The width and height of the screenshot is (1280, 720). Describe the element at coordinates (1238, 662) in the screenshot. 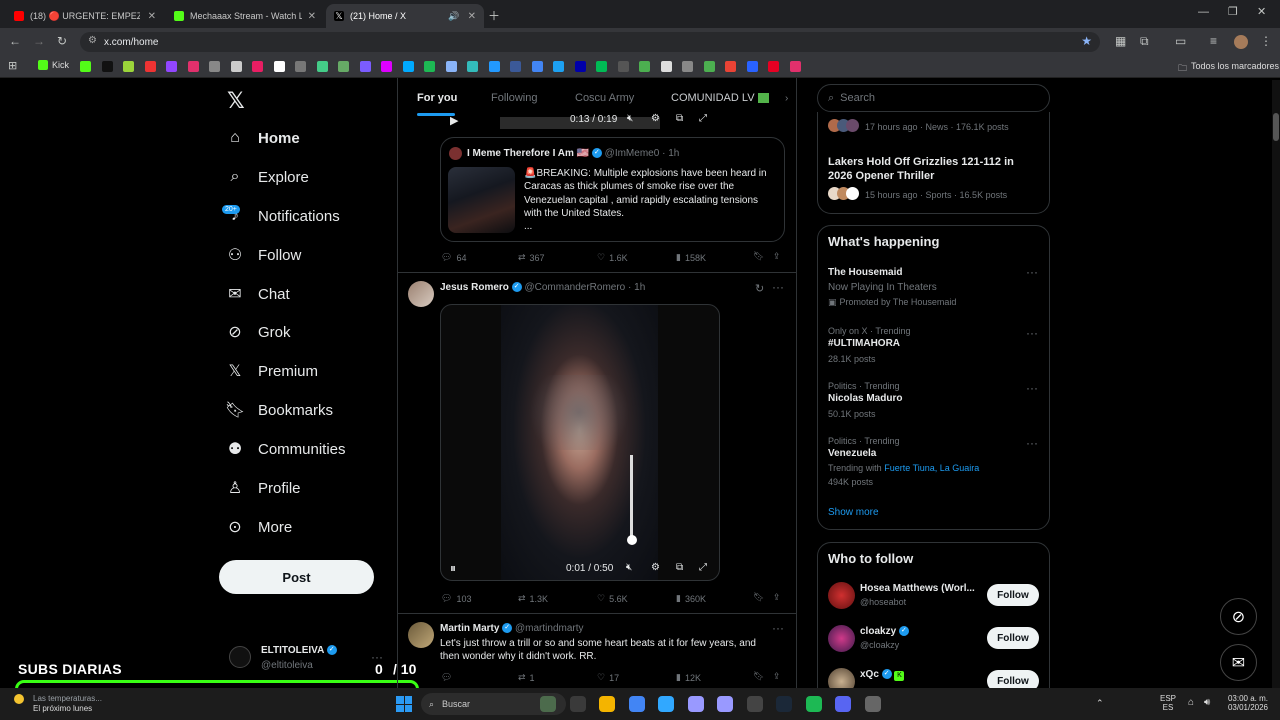

I see `messages-float-icon: ✉` at that location.